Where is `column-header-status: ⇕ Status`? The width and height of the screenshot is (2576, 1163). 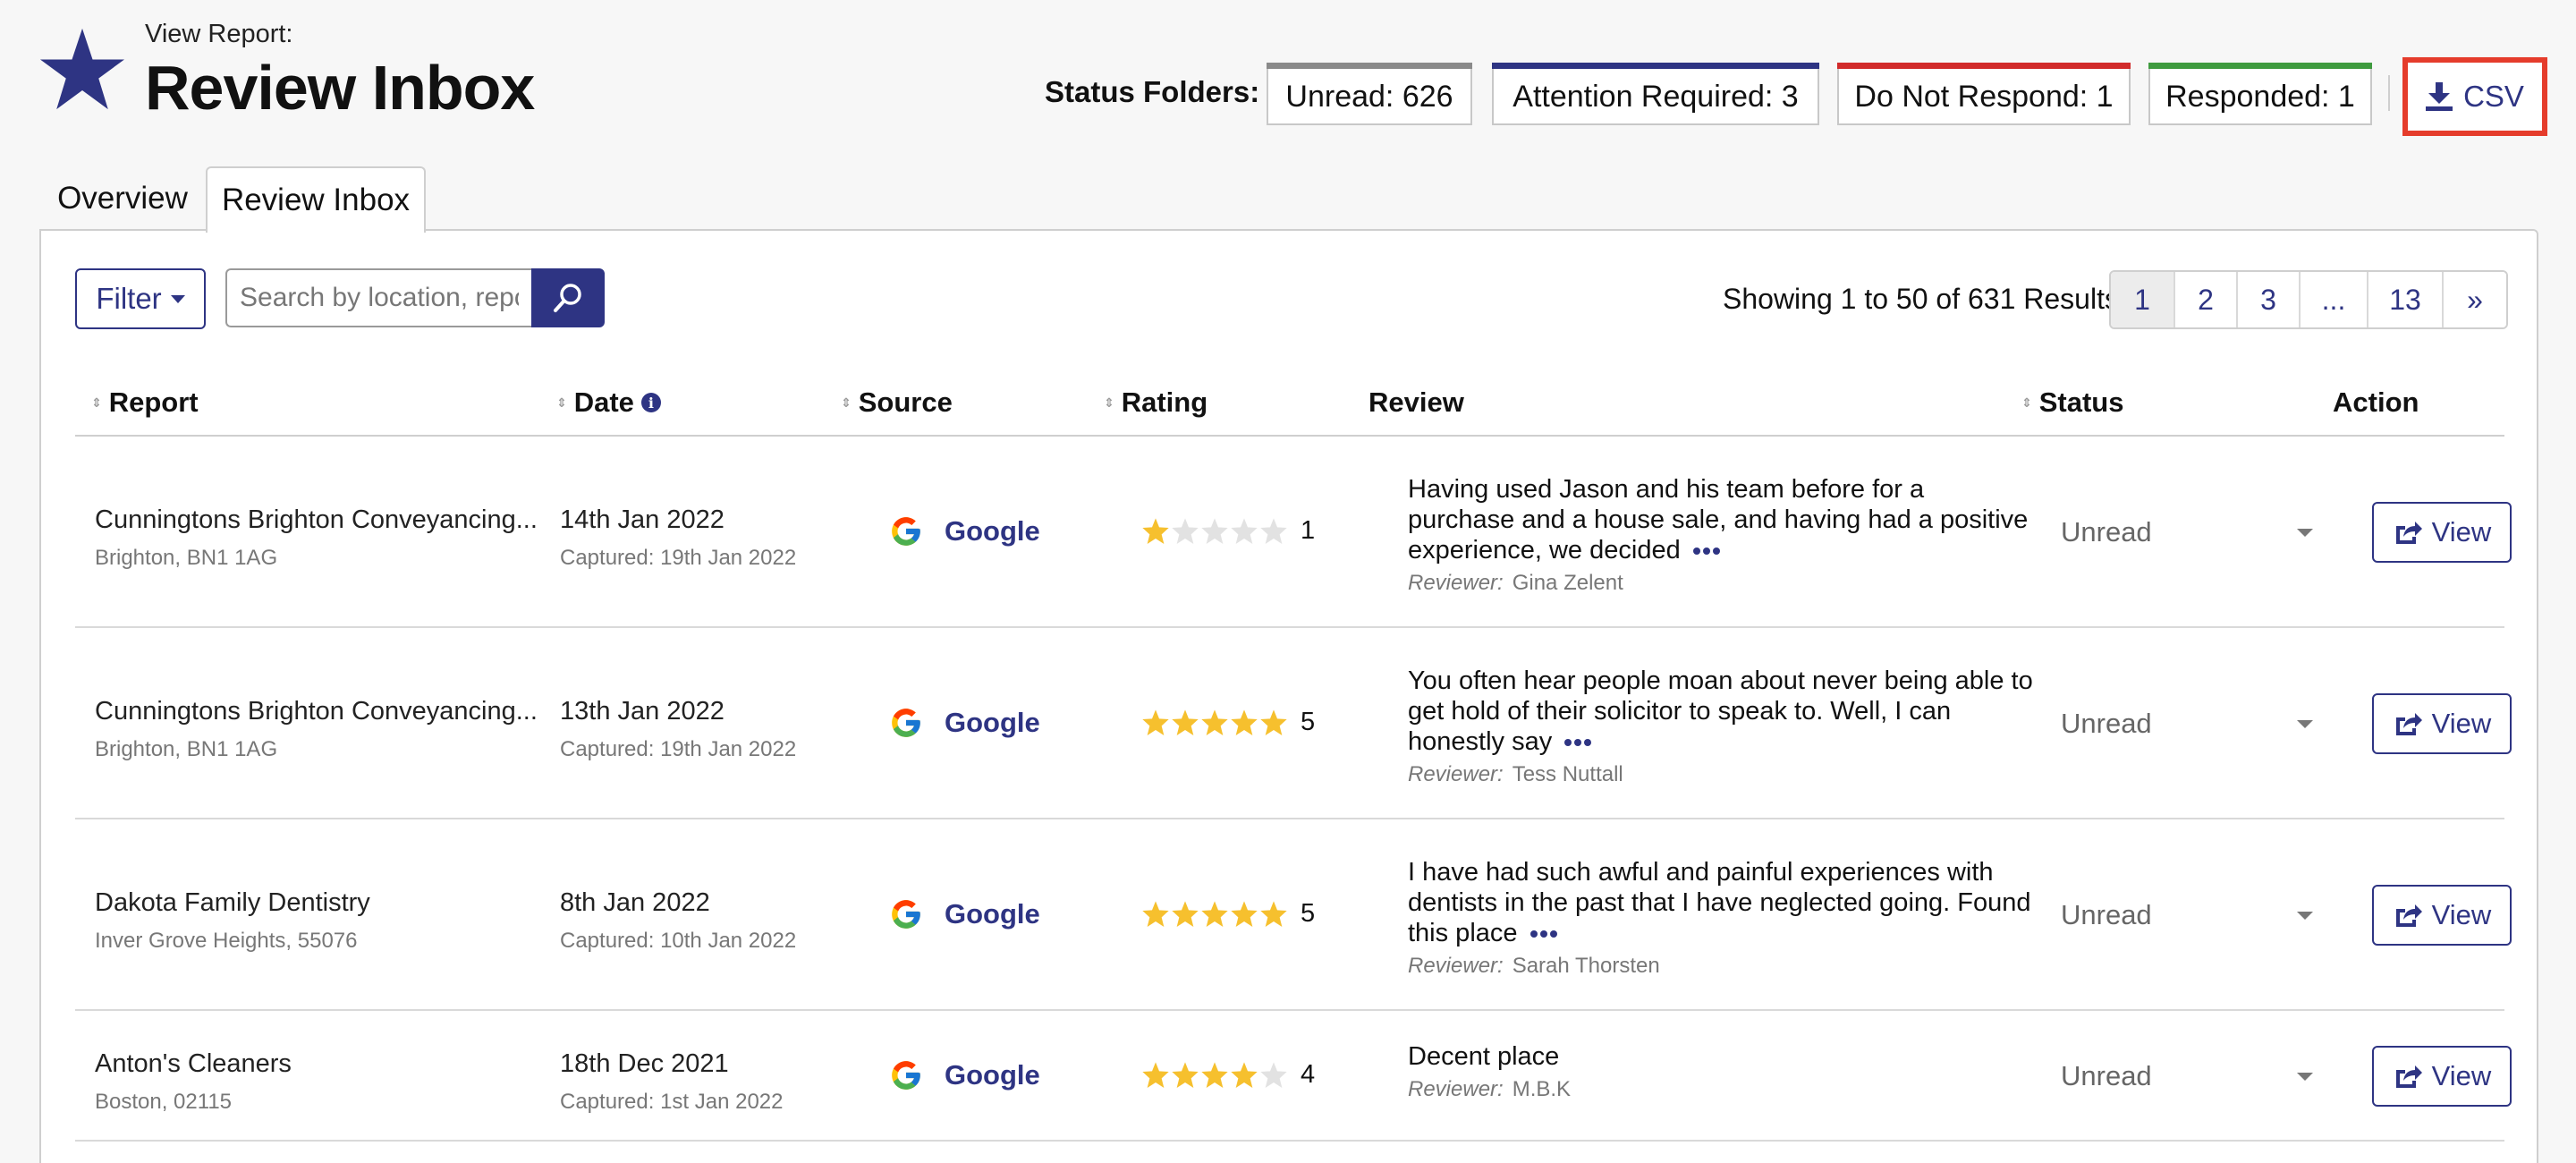
column-header-status: ⇕ Status is located at coordinates (2072, 403).